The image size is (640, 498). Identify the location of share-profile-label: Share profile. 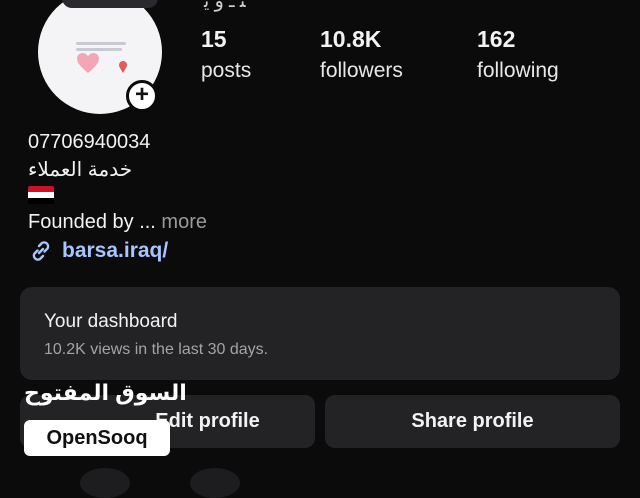
(472, 421).